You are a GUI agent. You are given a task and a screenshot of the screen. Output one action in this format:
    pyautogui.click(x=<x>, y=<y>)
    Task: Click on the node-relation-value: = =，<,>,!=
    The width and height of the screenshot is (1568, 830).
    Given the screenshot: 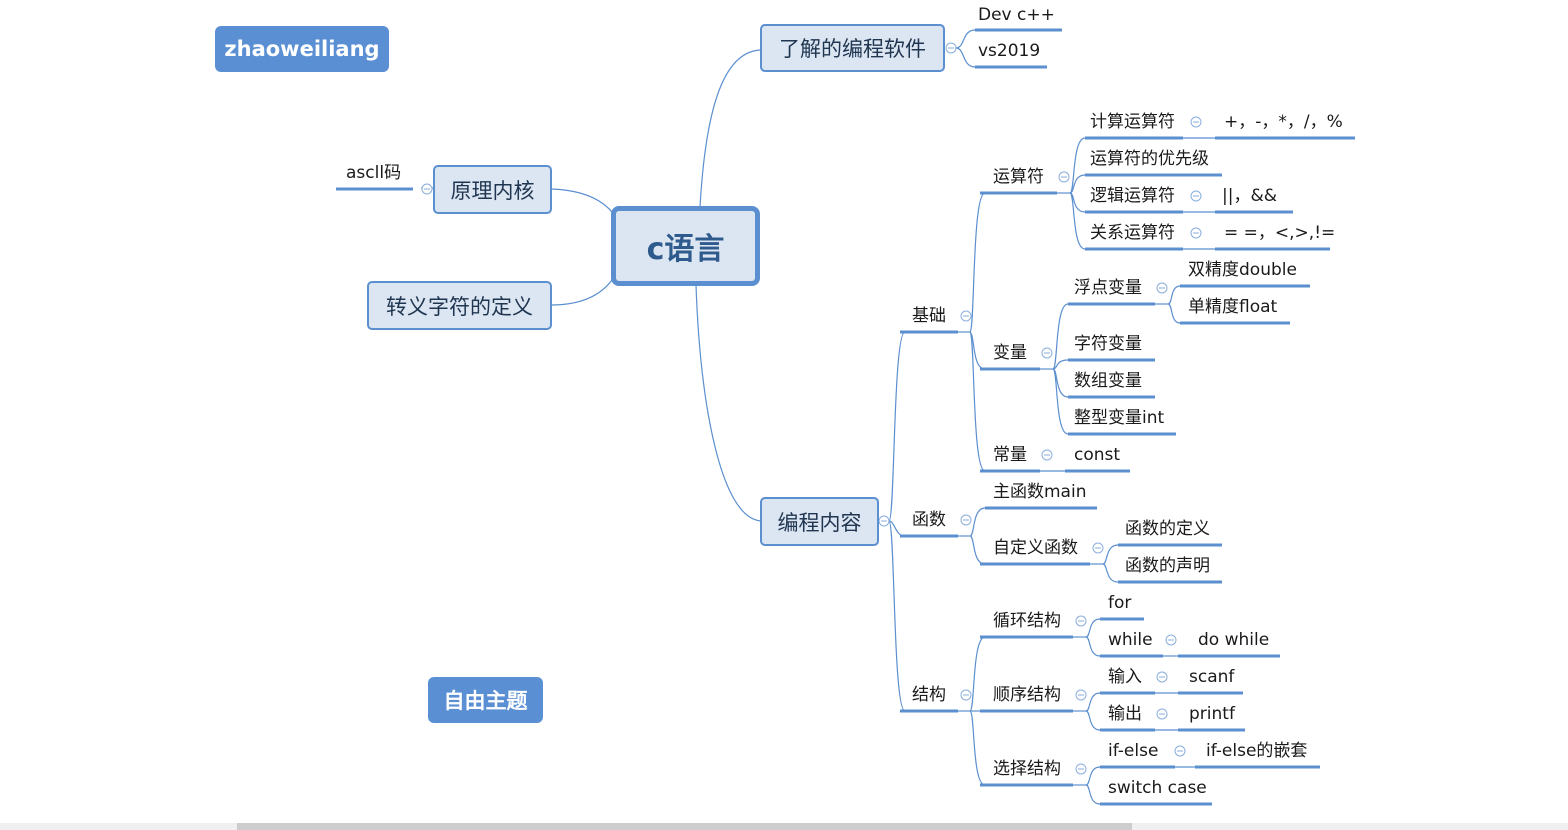 What is the action you would take?
    pyautogui.click(x=1279, y=233)
    